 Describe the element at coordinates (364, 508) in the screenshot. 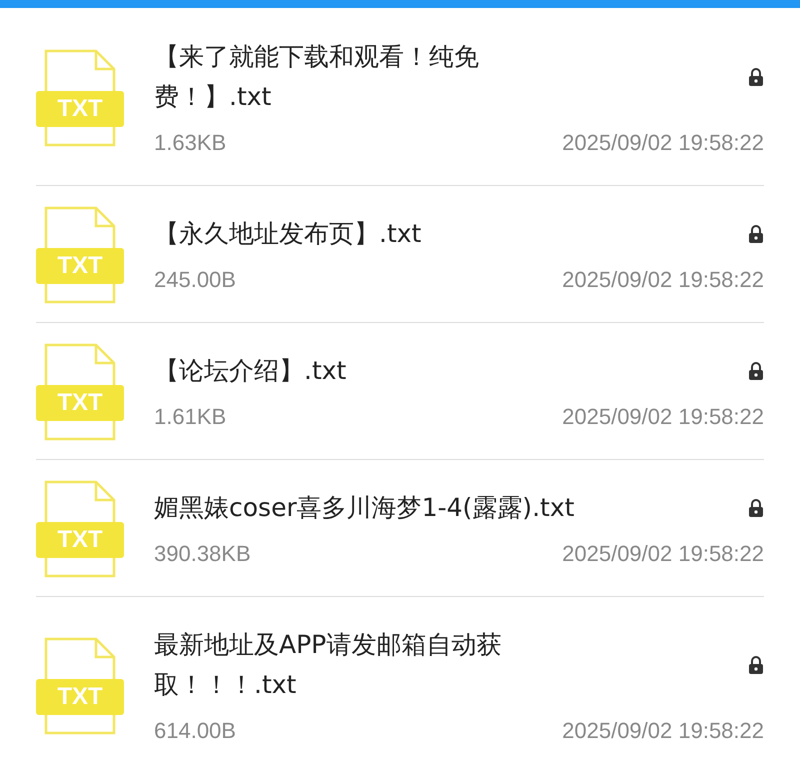

I see `file-name: 媚黑婊coser喜多川海梦1-4(露露).txt` at that location.